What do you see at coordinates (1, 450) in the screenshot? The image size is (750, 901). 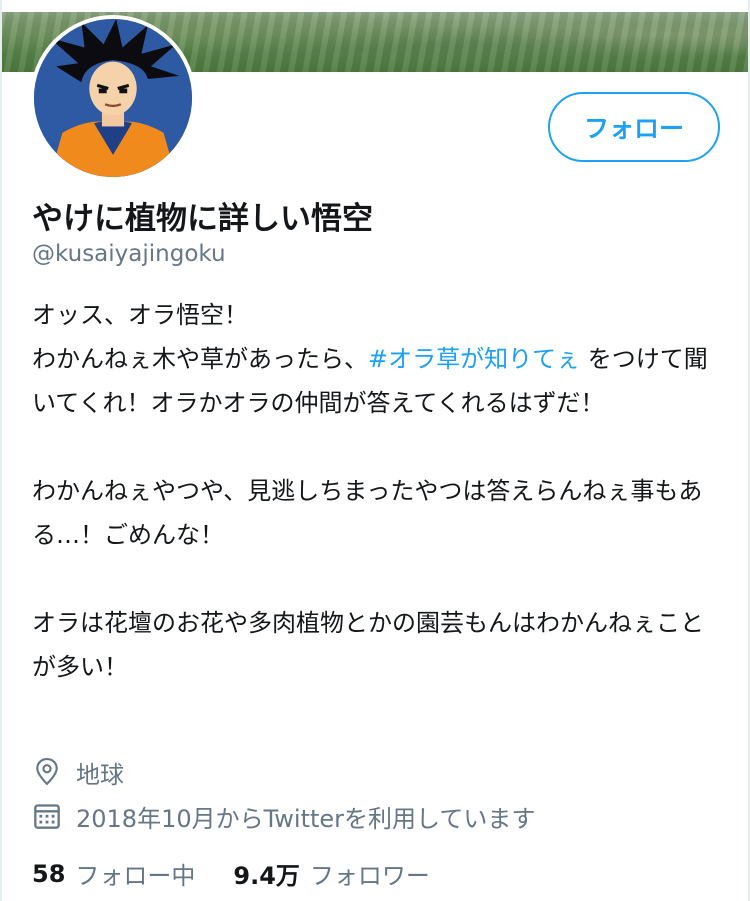 I see `frame-border-left` at bounding box center [1, 450].